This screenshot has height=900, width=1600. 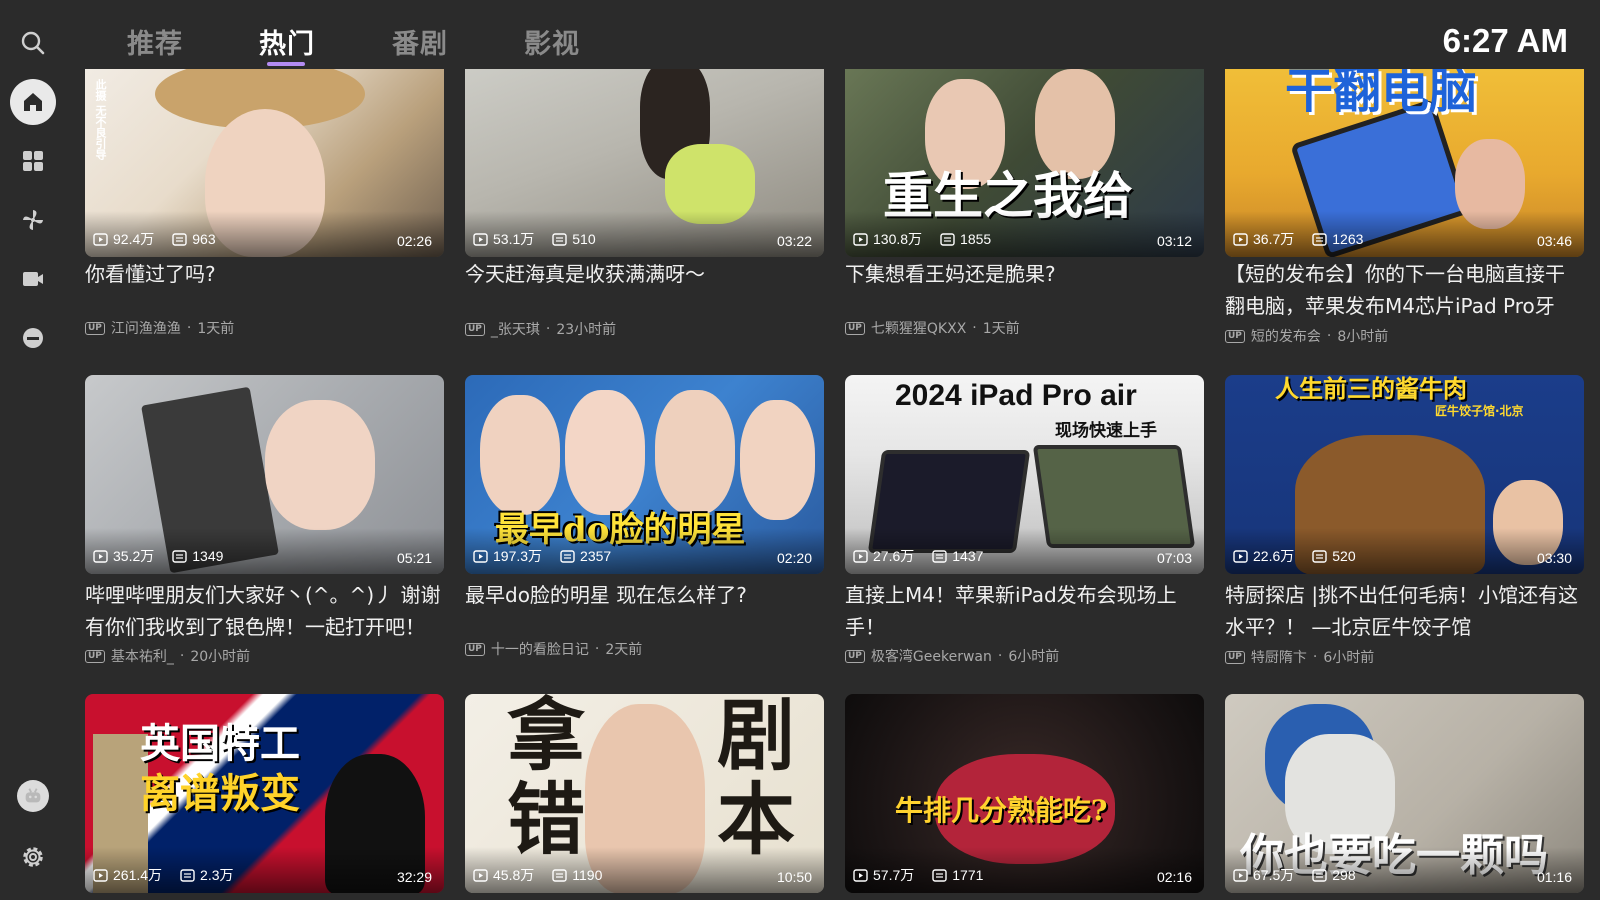 What do you see at coordinates (644, 163) in the screenshot?
I see `video-thumbnail: 53.1万 510 03:22` at bounding box center [644, 163].